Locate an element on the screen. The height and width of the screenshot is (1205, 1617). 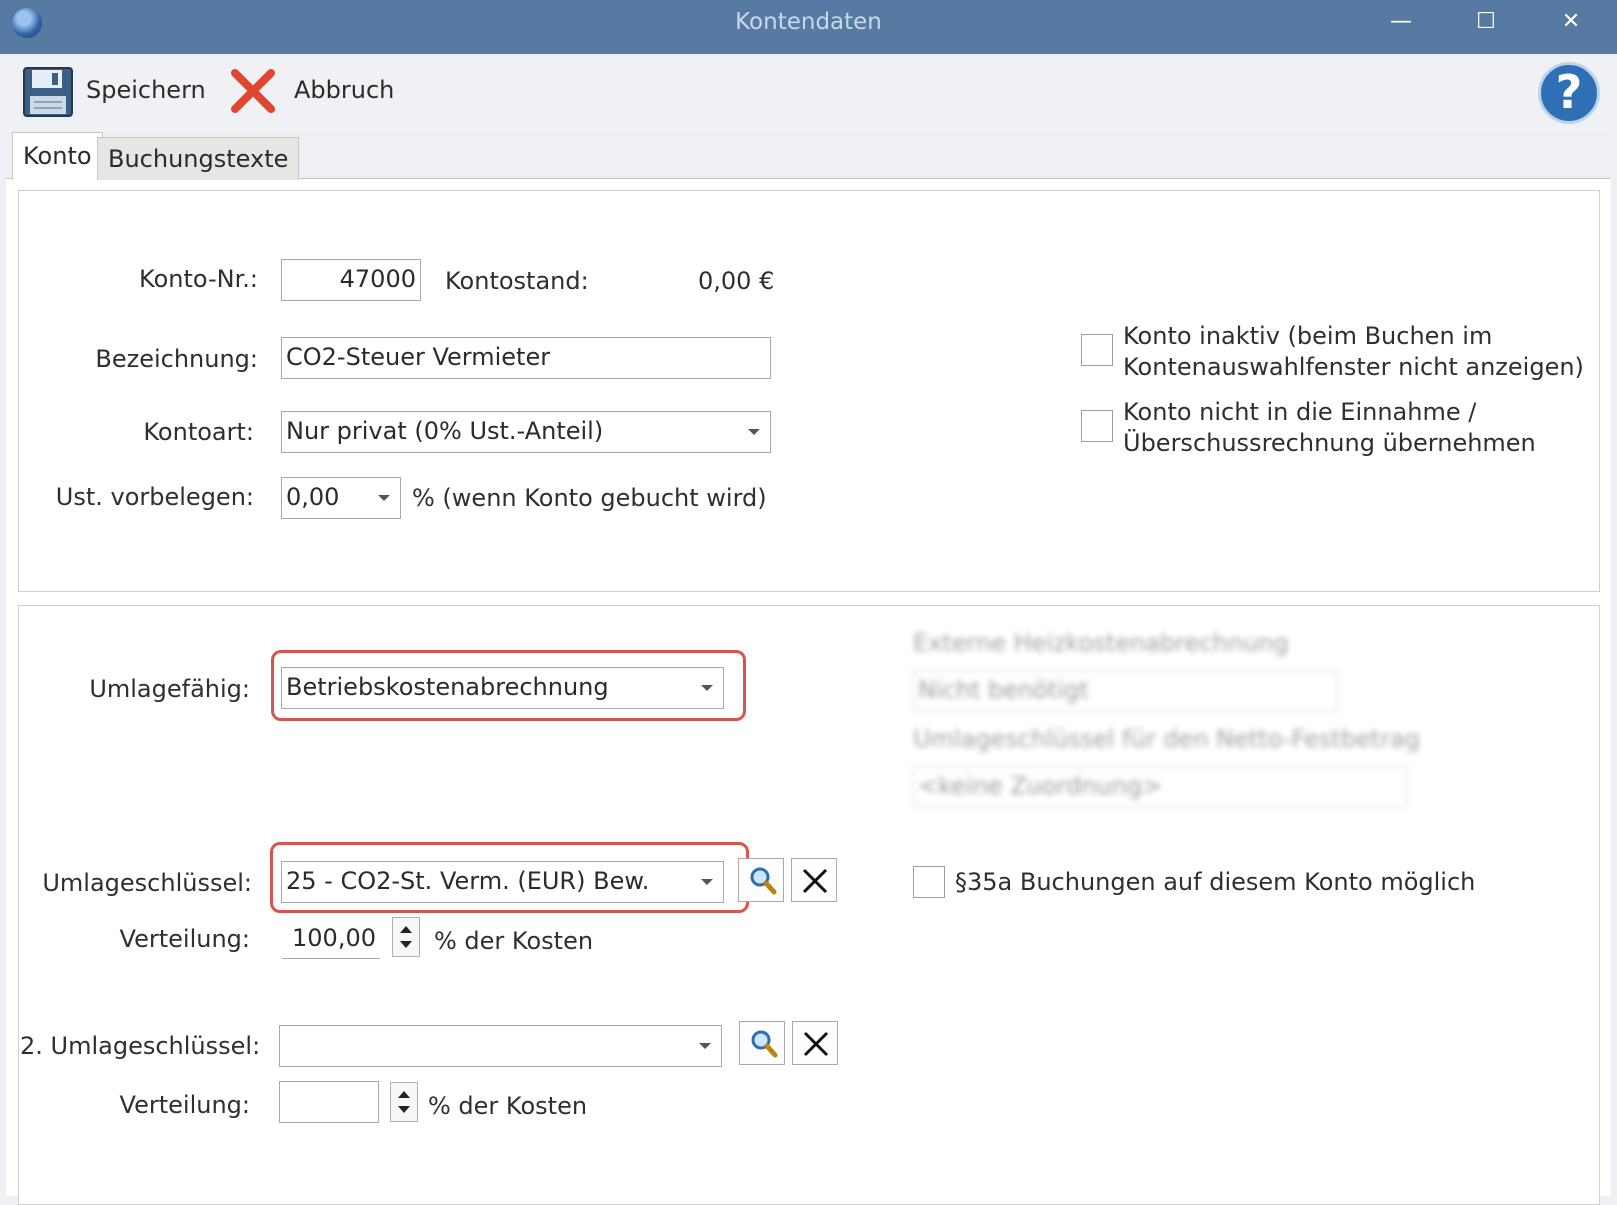
key-value: 25 - CO2-St. Verm. (EUR) Bew. is located at coordinates (468, 881).